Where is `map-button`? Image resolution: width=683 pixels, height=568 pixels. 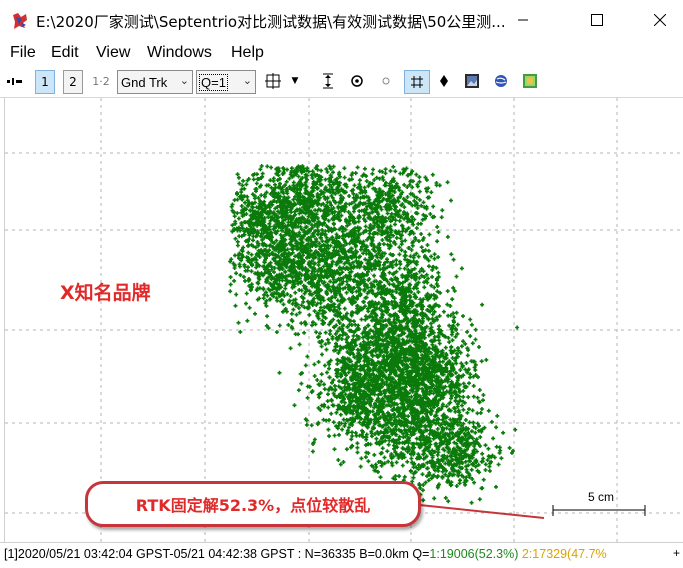
map-button is located at coordinates (501, 81).